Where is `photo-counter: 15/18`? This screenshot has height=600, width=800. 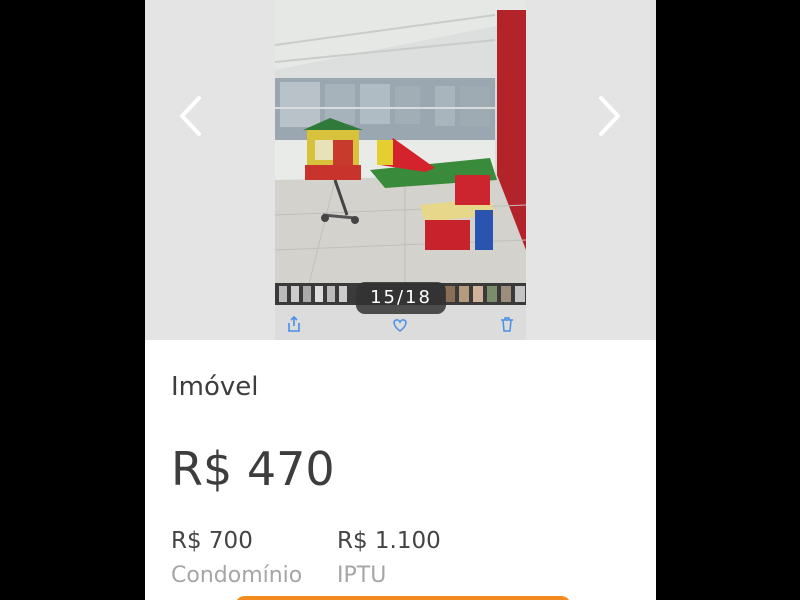 photo-counter: 15/18 is located at coordinates (401, 298).